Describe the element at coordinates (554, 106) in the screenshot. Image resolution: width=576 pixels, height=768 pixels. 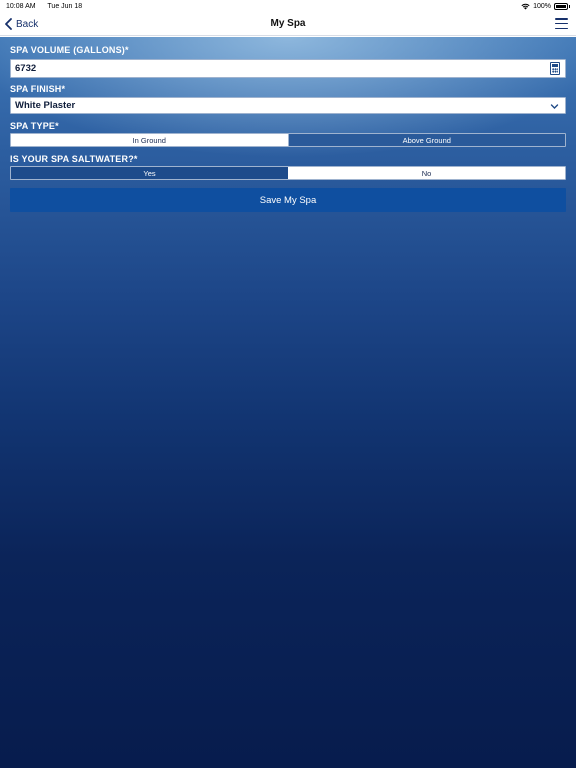
I see `chevron-down-icon` at that location.